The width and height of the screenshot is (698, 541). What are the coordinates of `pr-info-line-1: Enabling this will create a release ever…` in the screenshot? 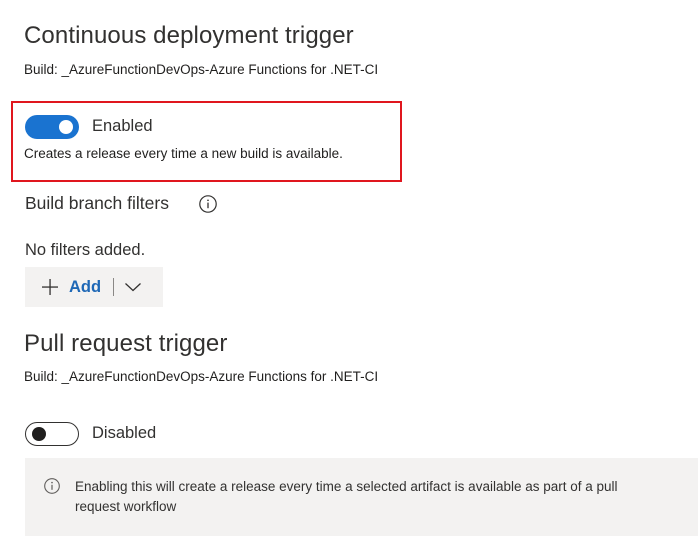 It's located at (346, 486).